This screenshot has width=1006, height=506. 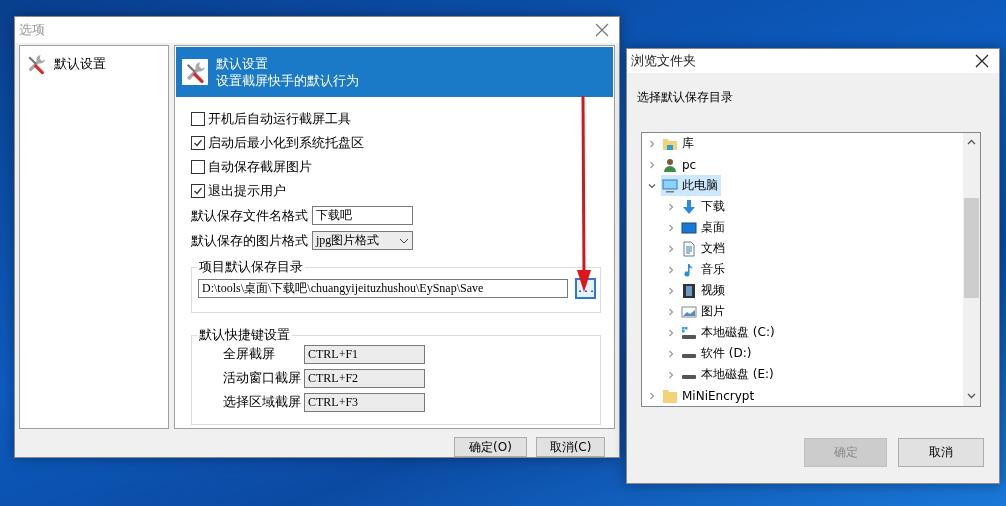 What do you see at coordinates (704, 206) in the screenshot?
I see `tree-item: 下载` at bounding box center [704, 206].